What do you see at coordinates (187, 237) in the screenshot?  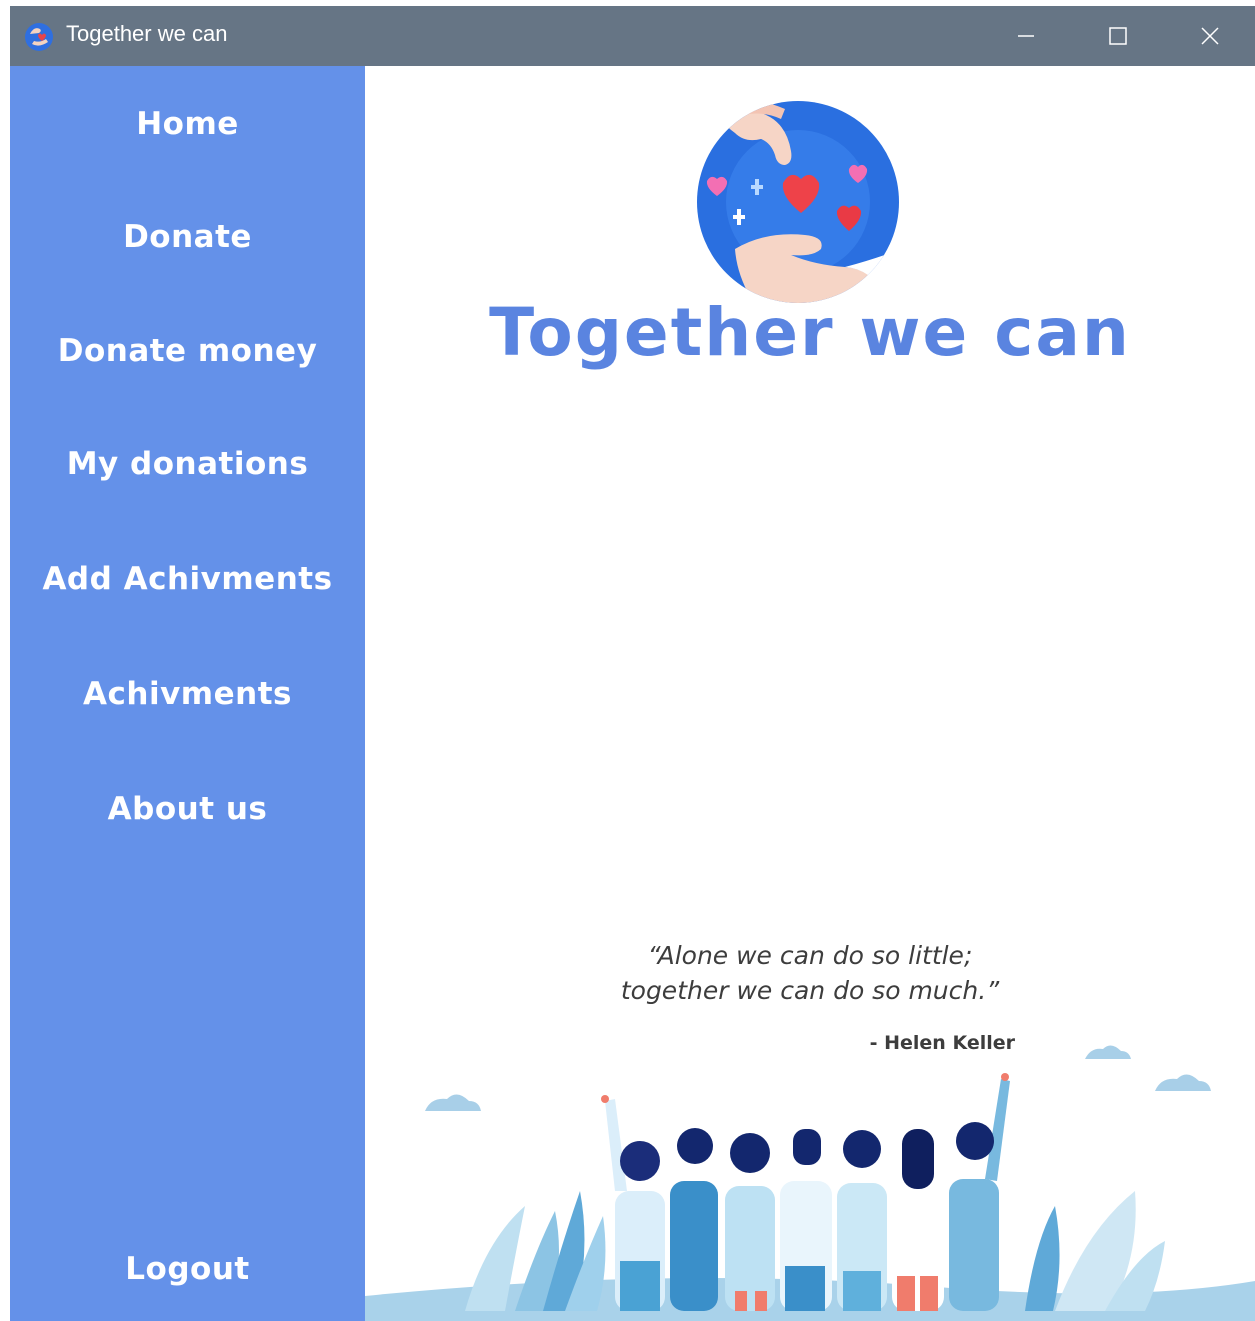 I see `nav-donate: Donate` at bounding box center [187, 237].